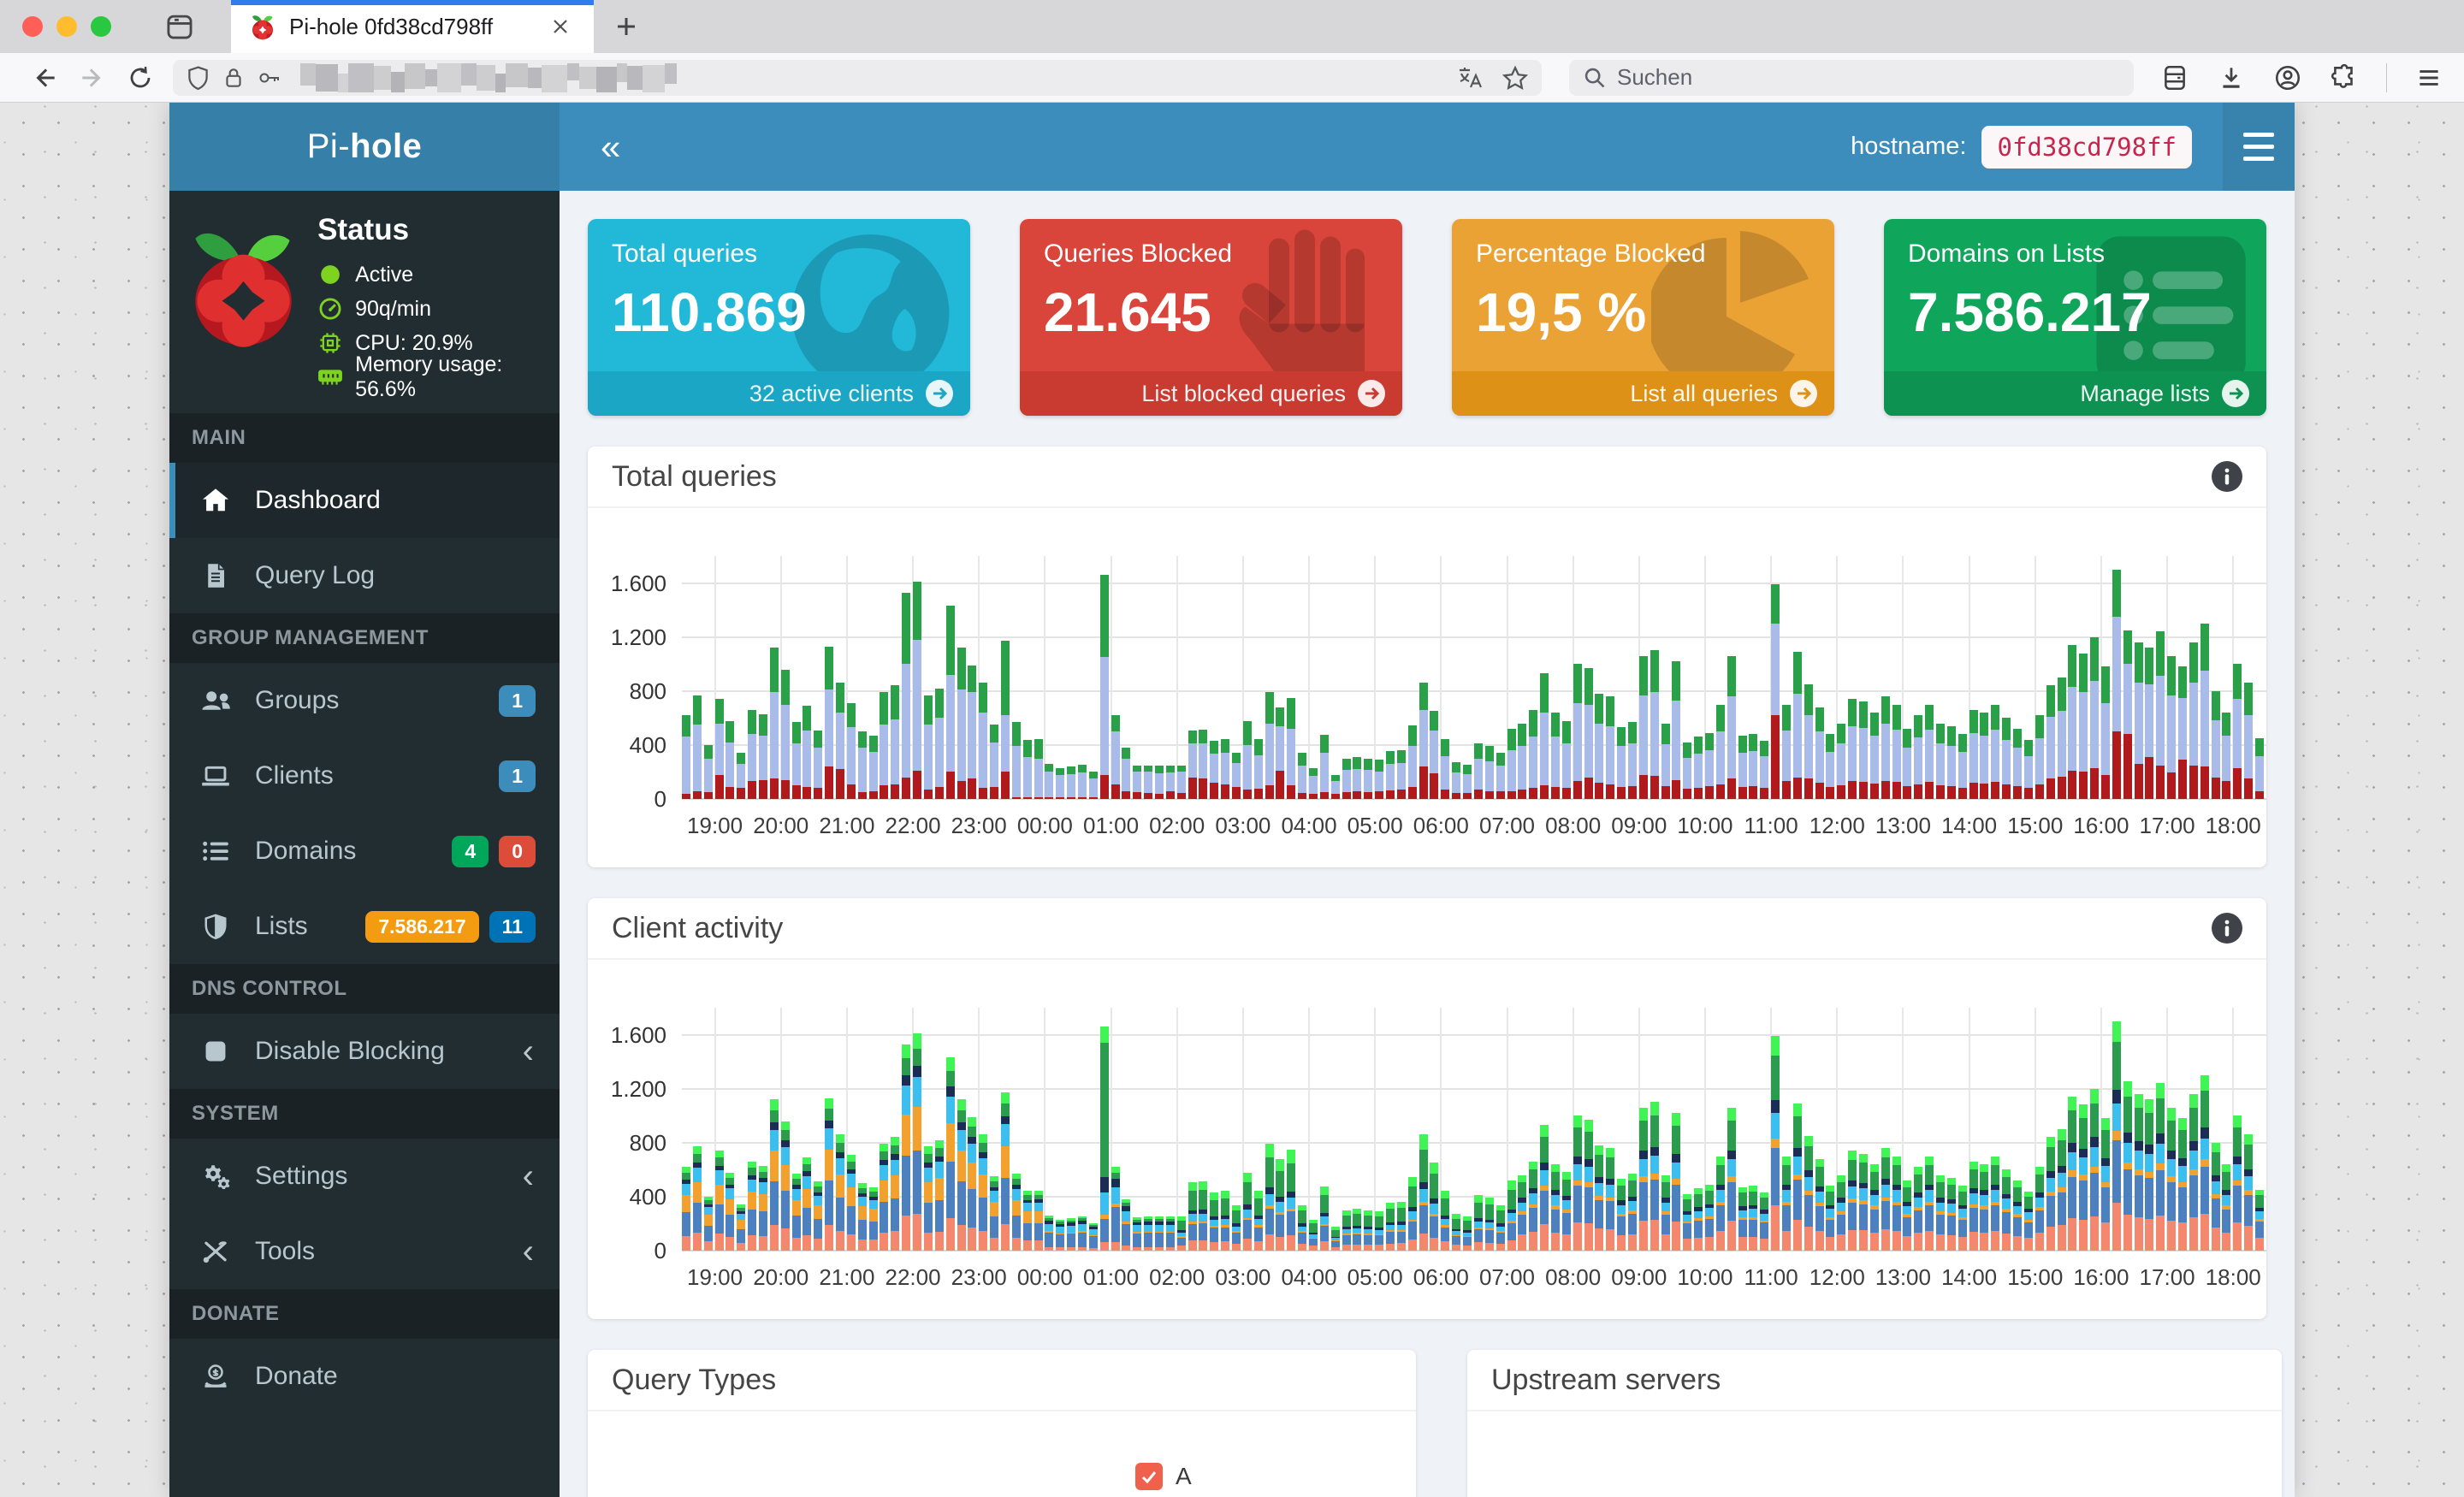 The width and height of the screenshot is (2464, 1497). I want to click on info-icon, so click(2227, 928).